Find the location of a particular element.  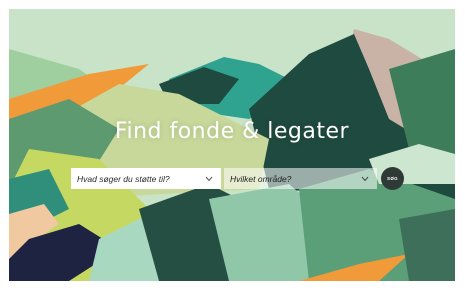

area-dropdown: Hvilket område? is located at coordinates (300, 178).